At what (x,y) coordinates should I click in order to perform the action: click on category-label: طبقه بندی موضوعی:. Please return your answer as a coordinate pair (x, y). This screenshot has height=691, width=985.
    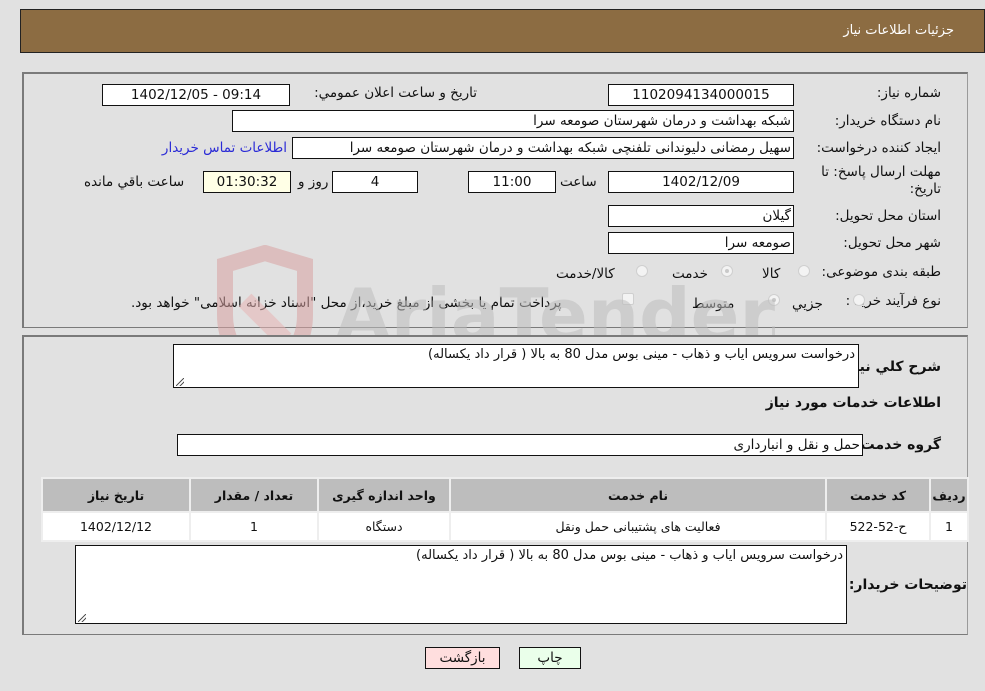
    Looking at the image, I should click on (881, 272).